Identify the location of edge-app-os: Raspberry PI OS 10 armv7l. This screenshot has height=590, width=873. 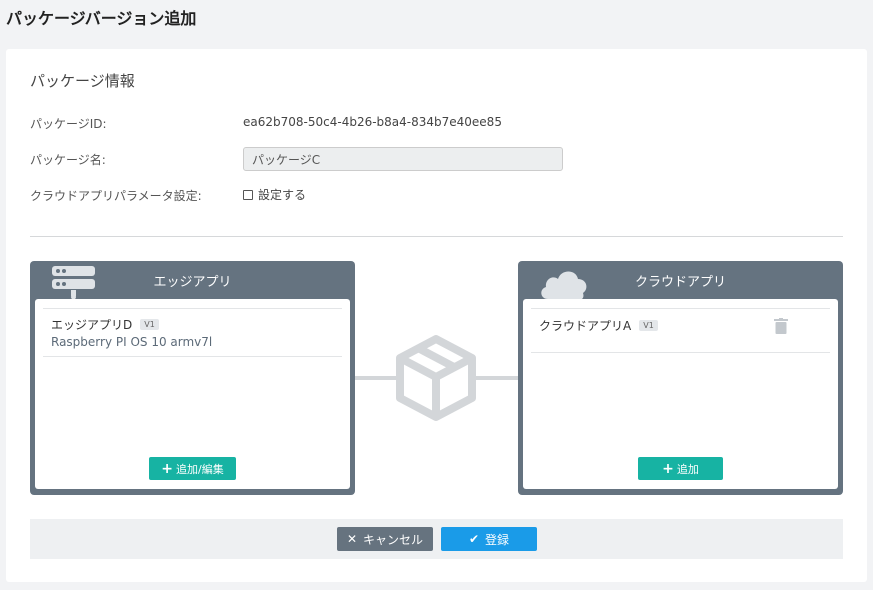
(132, 342).